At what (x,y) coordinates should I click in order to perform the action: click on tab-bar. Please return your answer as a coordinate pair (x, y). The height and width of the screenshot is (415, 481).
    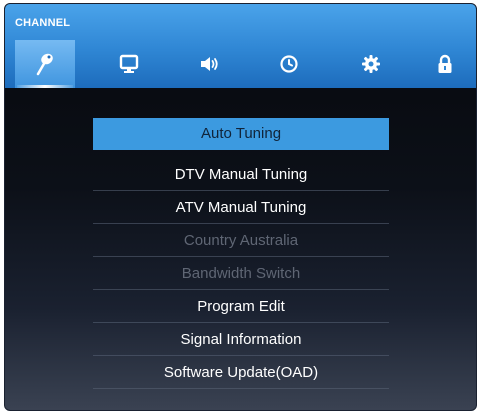
    Looking at the image, I should click on (240, 64).